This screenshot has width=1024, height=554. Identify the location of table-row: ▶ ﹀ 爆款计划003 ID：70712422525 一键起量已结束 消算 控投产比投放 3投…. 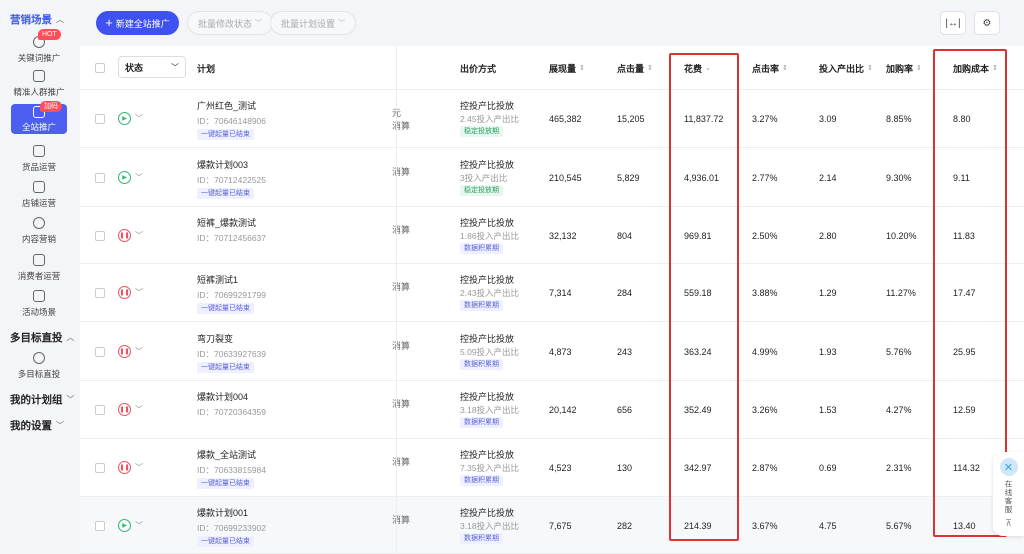
(552, 177).